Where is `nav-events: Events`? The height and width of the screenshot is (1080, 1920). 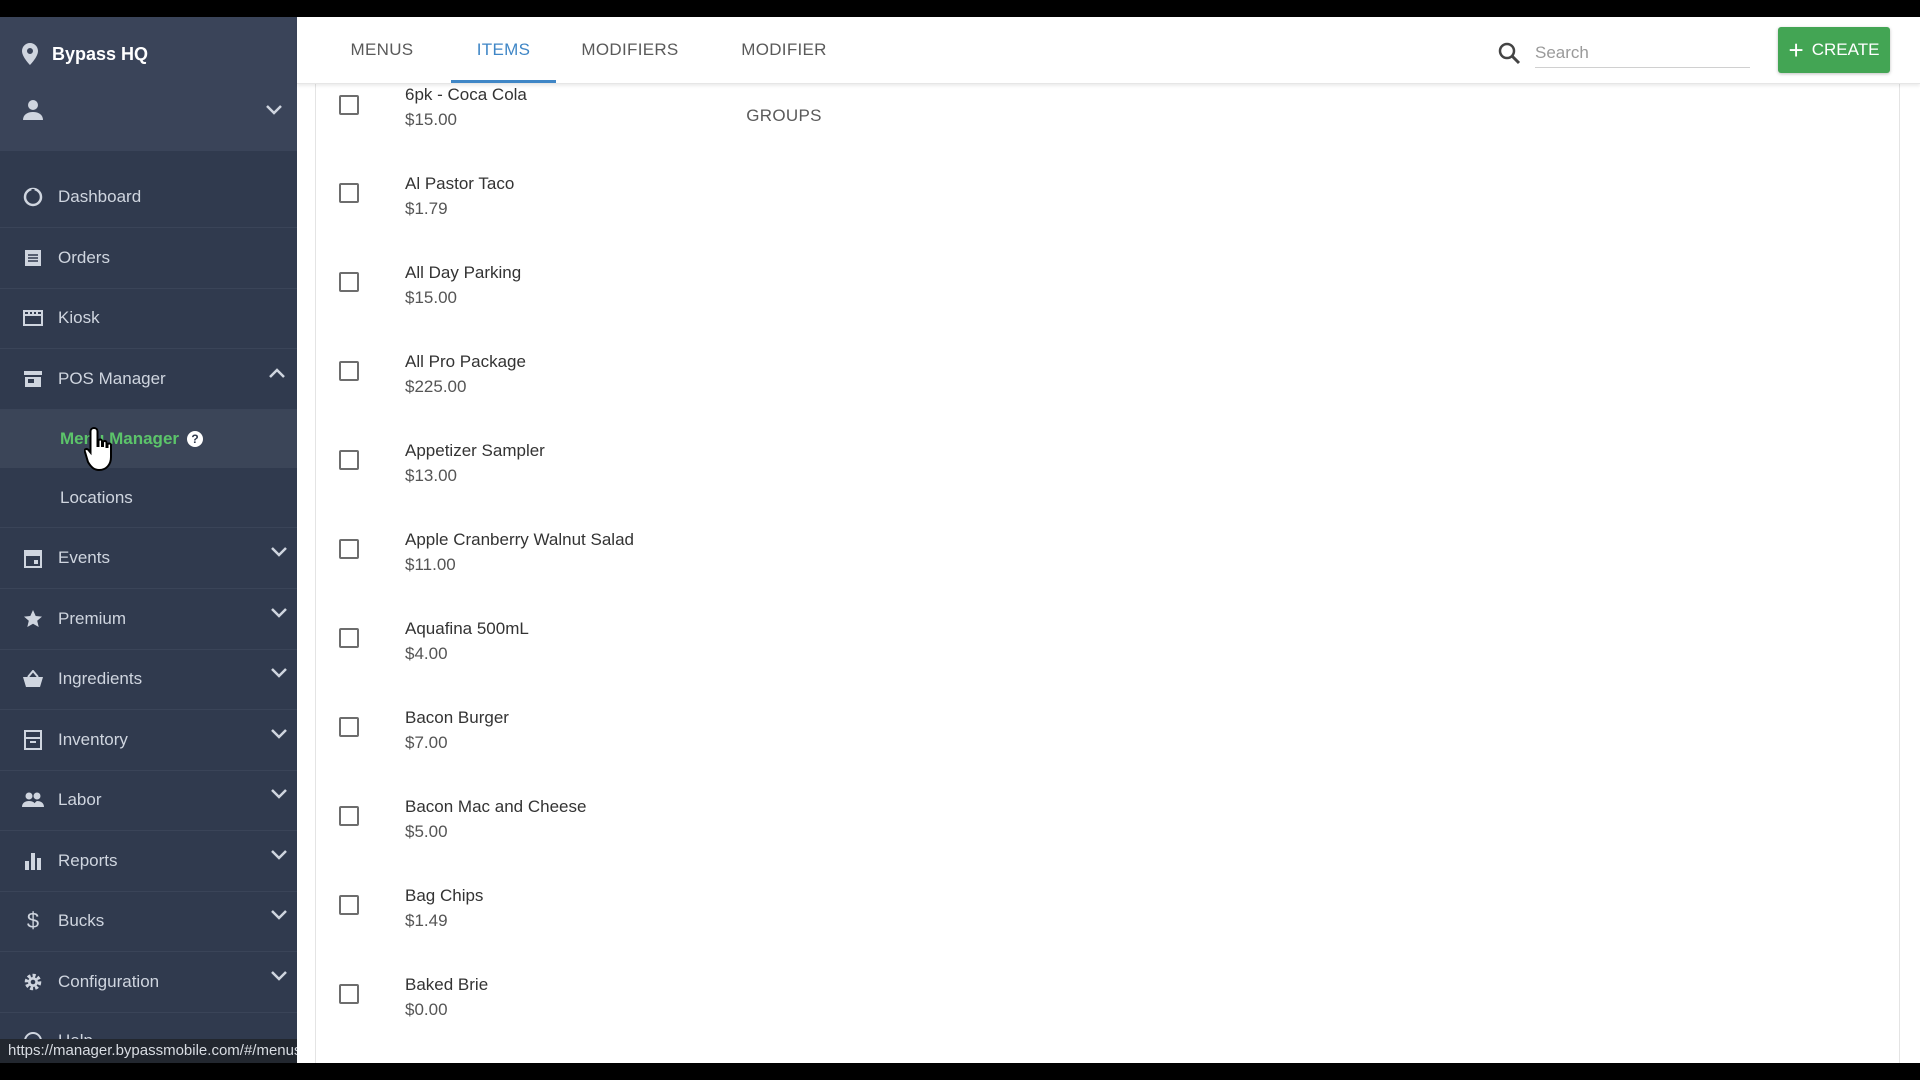
nav-events: Events is located at coordinates (148, 558).